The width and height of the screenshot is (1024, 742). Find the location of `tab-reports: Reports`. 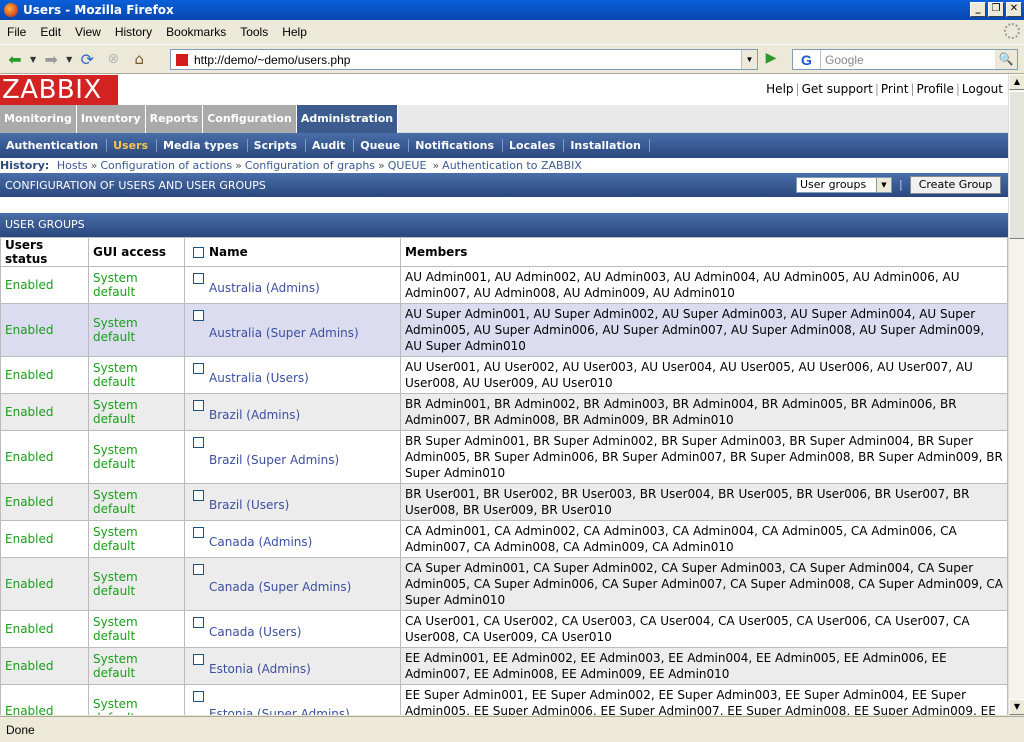

tab-reports: Reports is located at coordinates (174, 119).